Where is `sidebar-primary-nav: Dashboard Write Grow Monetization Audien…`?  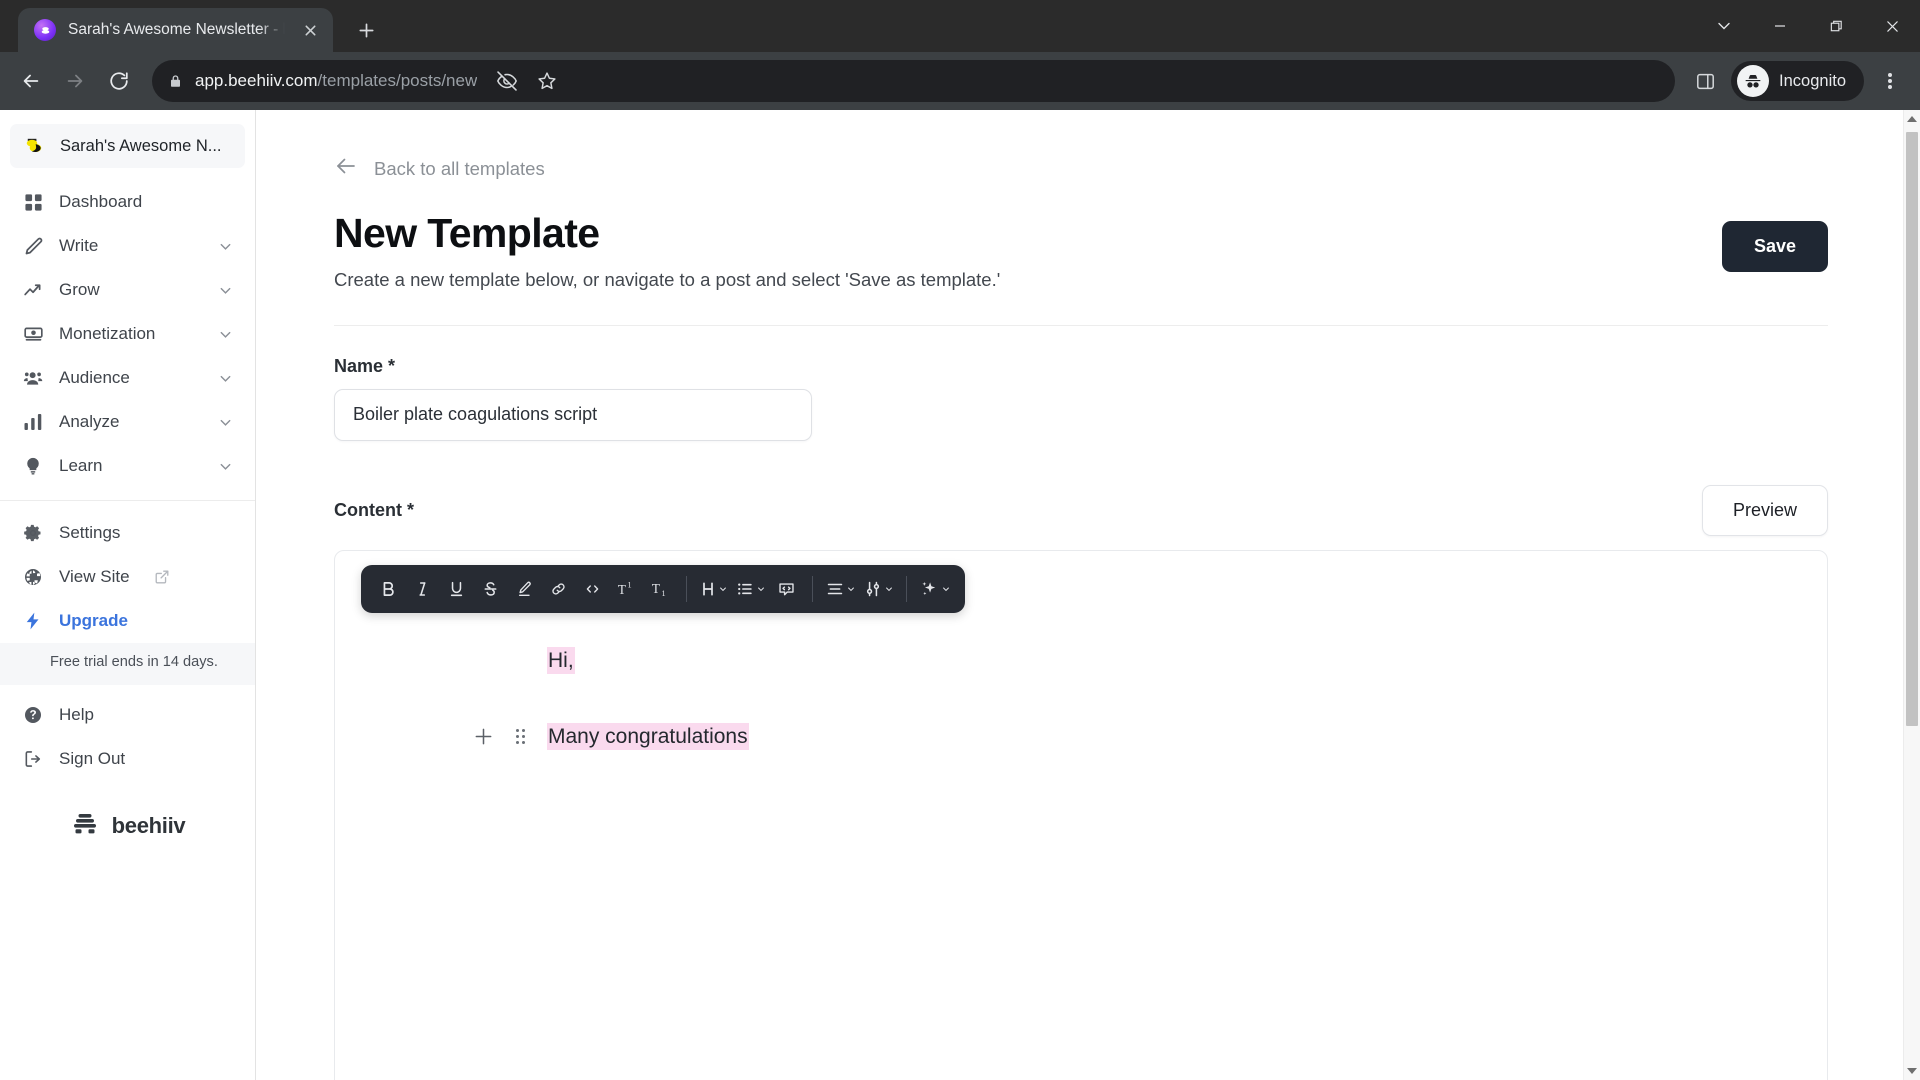
sidebar-primary-nav: Dashboard Write Grow Monetization Audien… is located at coordinates (127, 334).